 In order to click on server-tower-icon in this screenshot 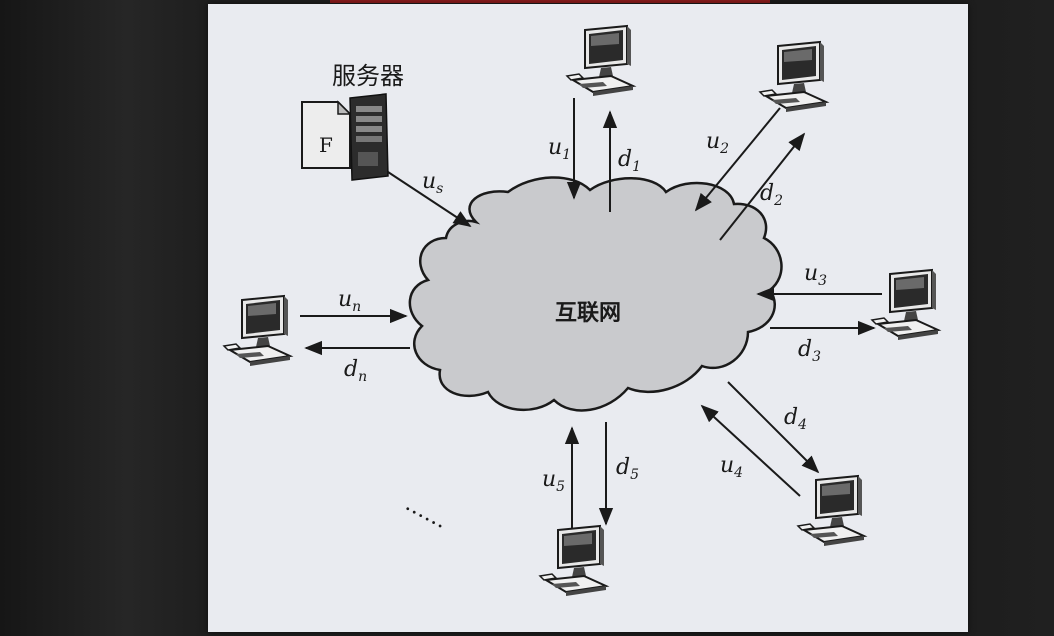, I will do `click(369, 137)`.